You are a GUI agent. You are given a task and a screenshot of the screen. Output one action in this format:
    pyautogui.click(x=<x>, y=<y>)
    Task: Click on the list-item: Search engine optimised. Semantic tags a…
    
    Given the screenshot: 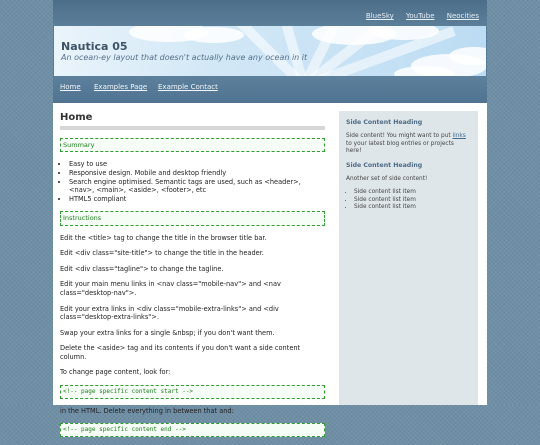 What is the action you would take?
    pyautogui.click(x=197, y=186)
    